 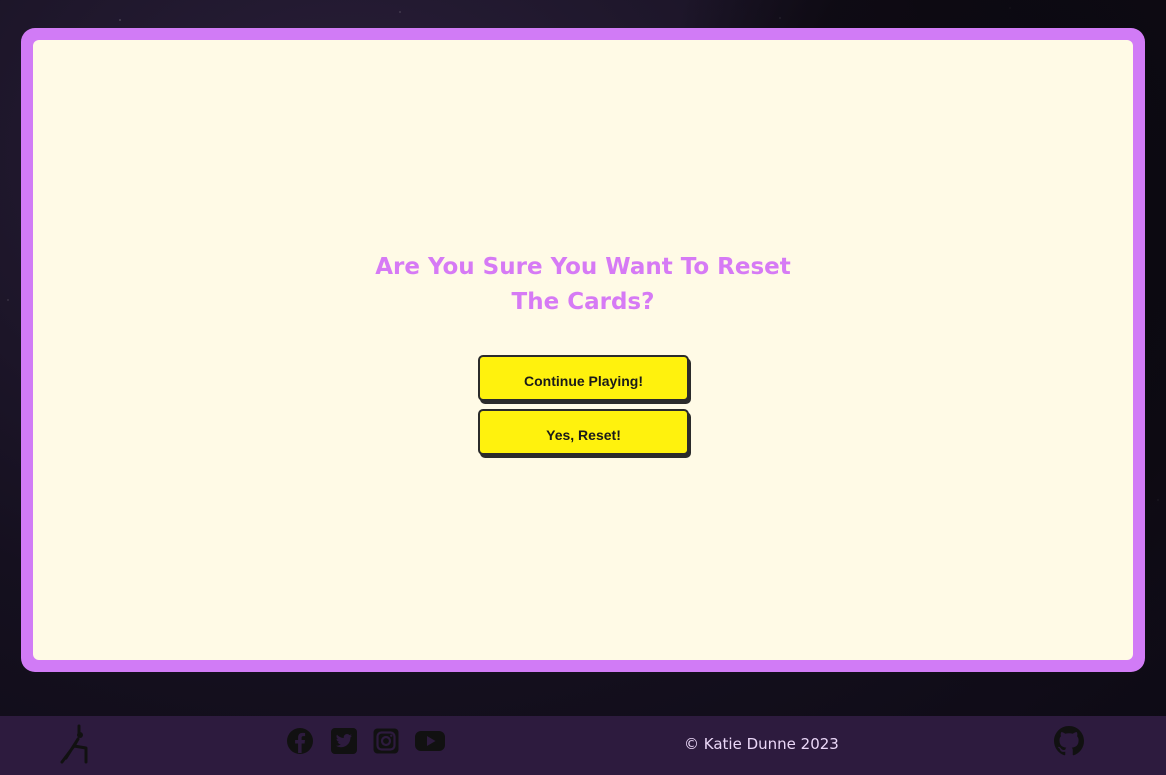 What do you see at coordinates (300, 741) in the screenshot?
I see `facebook-icon` at bounding box center [300, 741].